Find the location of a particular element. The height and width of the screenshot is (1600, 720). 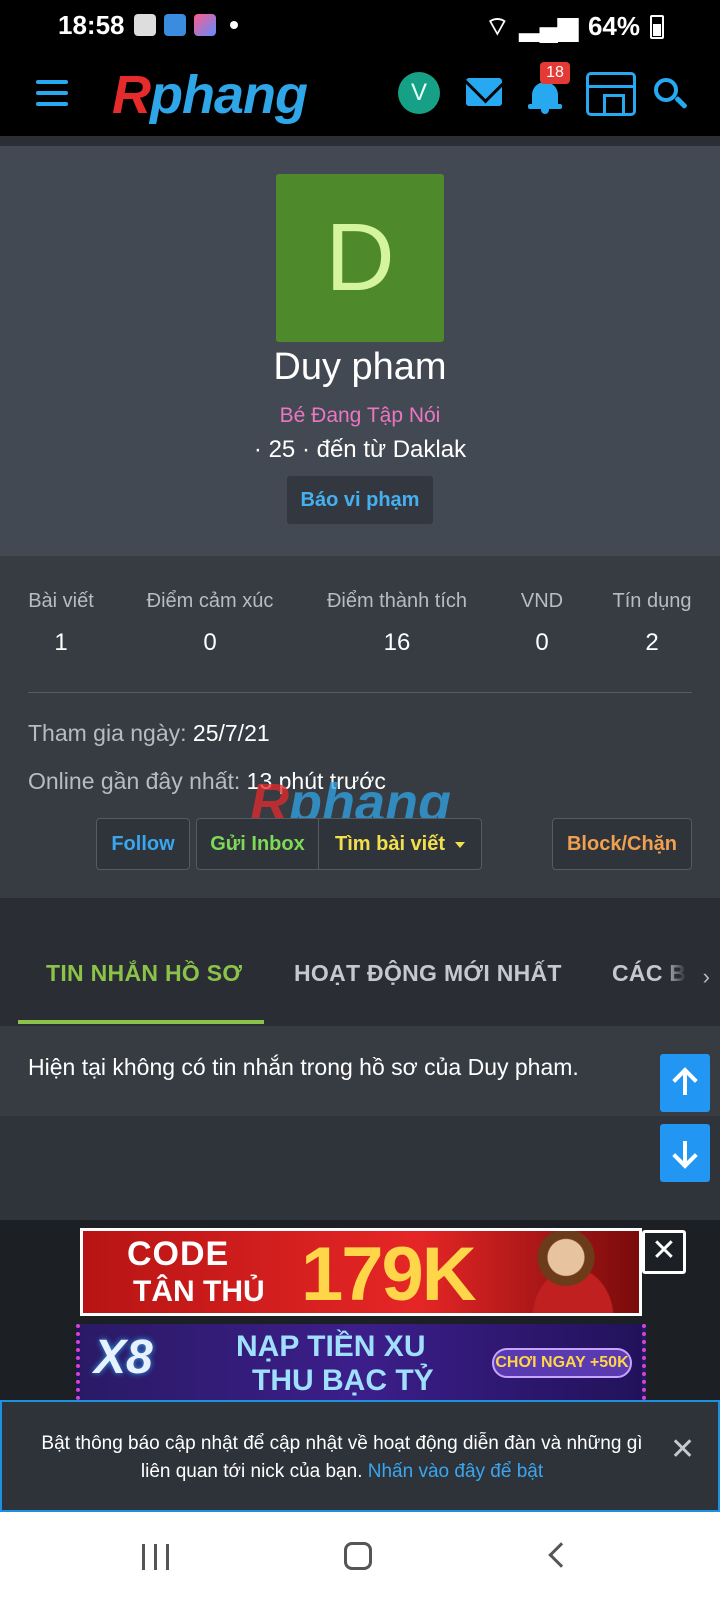

joined-label: Tham gia ngày: is located at coordinates (107, 733).